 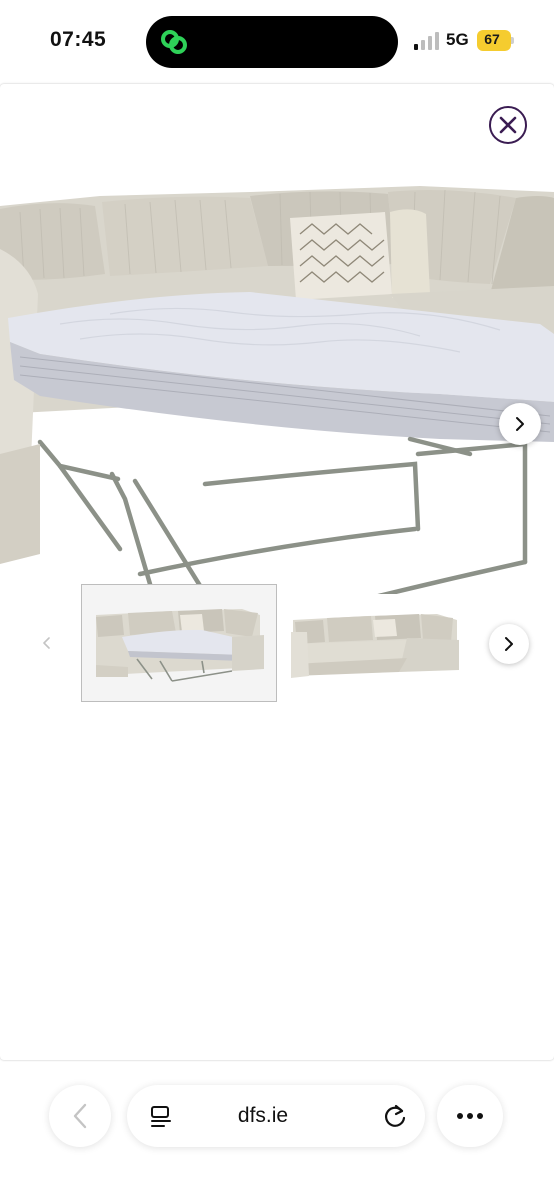 I want to click on url-text: dfs.ie, so click(x=263, y=1116).